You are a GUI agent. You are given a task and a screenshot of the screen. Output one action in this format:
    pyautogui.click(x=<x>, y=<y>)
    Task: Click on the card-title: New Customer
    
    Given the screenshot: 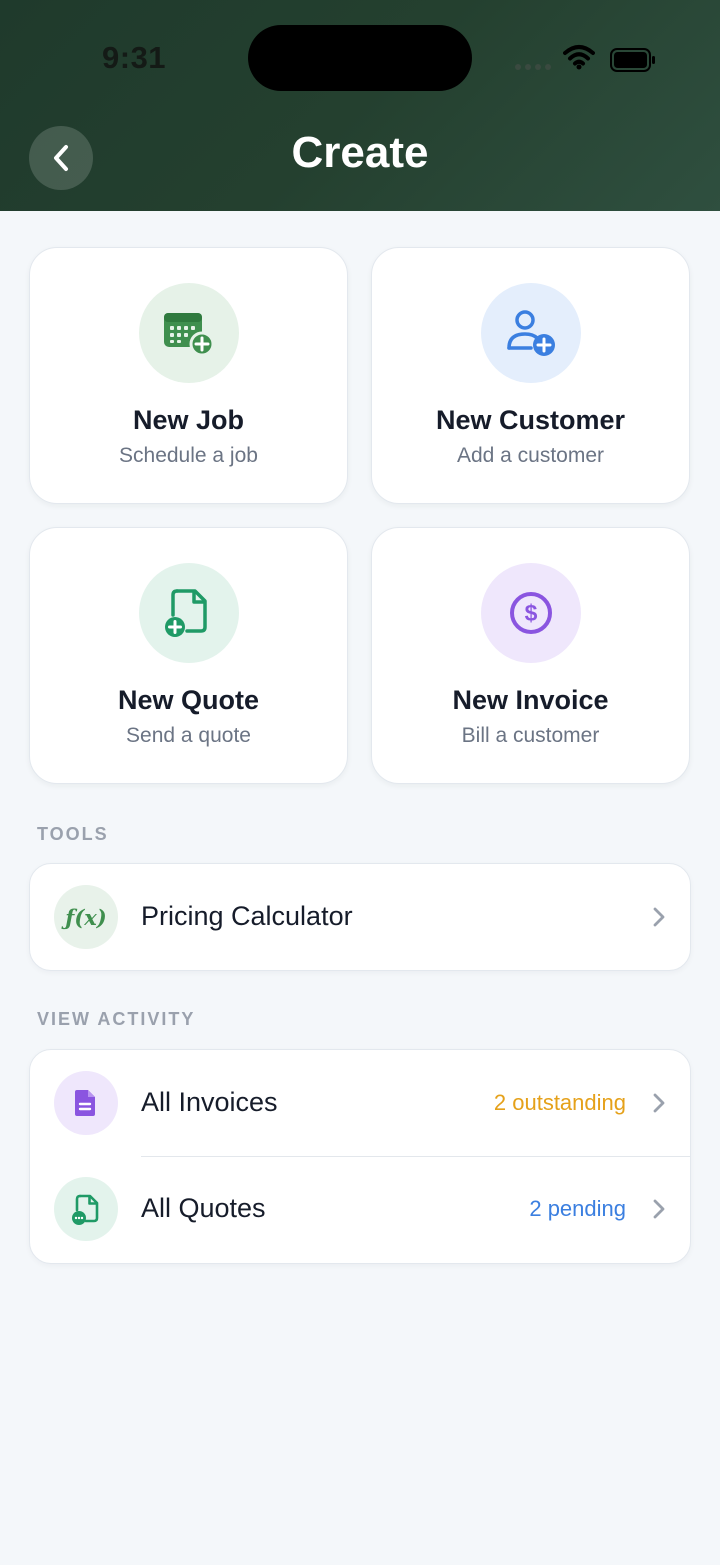 What is the action you would take?
    pyautogui.click(x=530, y=420)
    